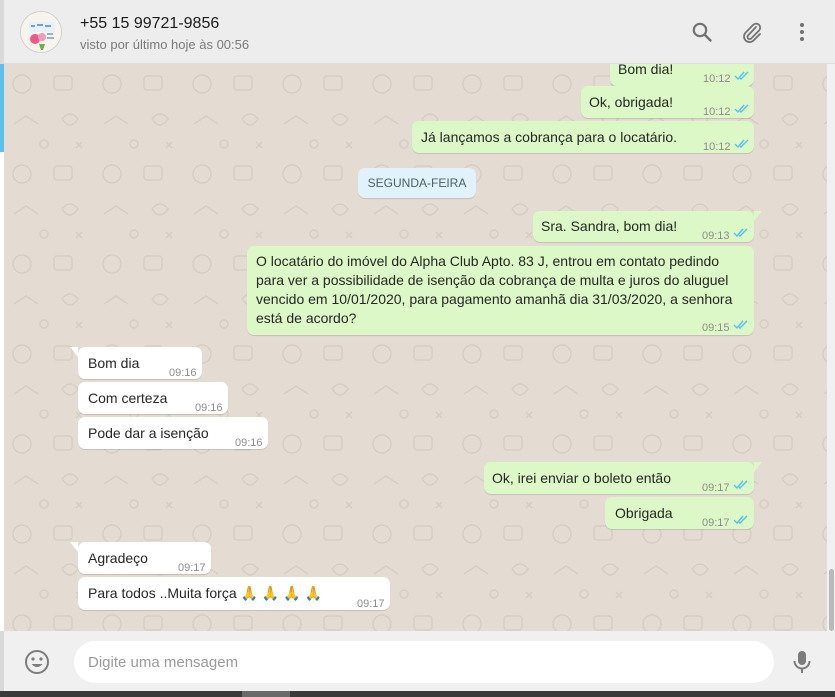 This screenshot has height=697, width=835. Describe the element at coordinates (682, 75) in the screenshot. I see `message-outgoing: Bom dia! 10:12` at that location.